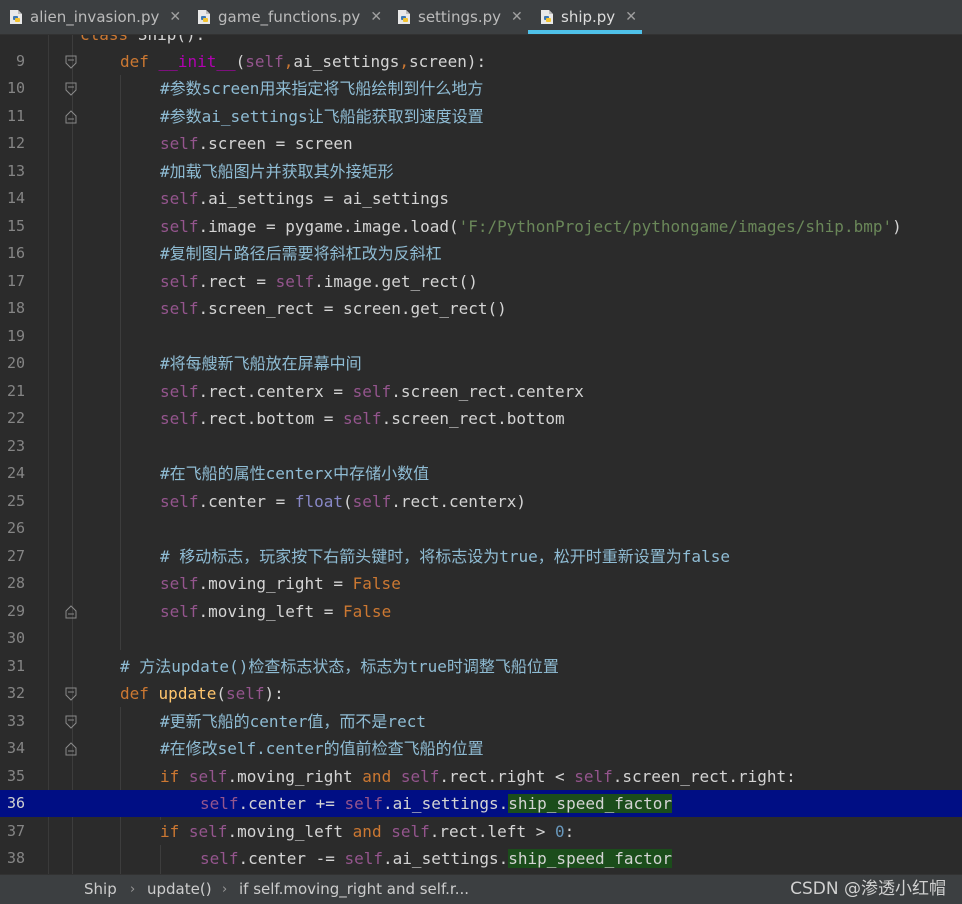 The image size is (962, 904). Describe the element at coordinates (15, 803) in the screenshot. I see `line-number: 36` at that location.